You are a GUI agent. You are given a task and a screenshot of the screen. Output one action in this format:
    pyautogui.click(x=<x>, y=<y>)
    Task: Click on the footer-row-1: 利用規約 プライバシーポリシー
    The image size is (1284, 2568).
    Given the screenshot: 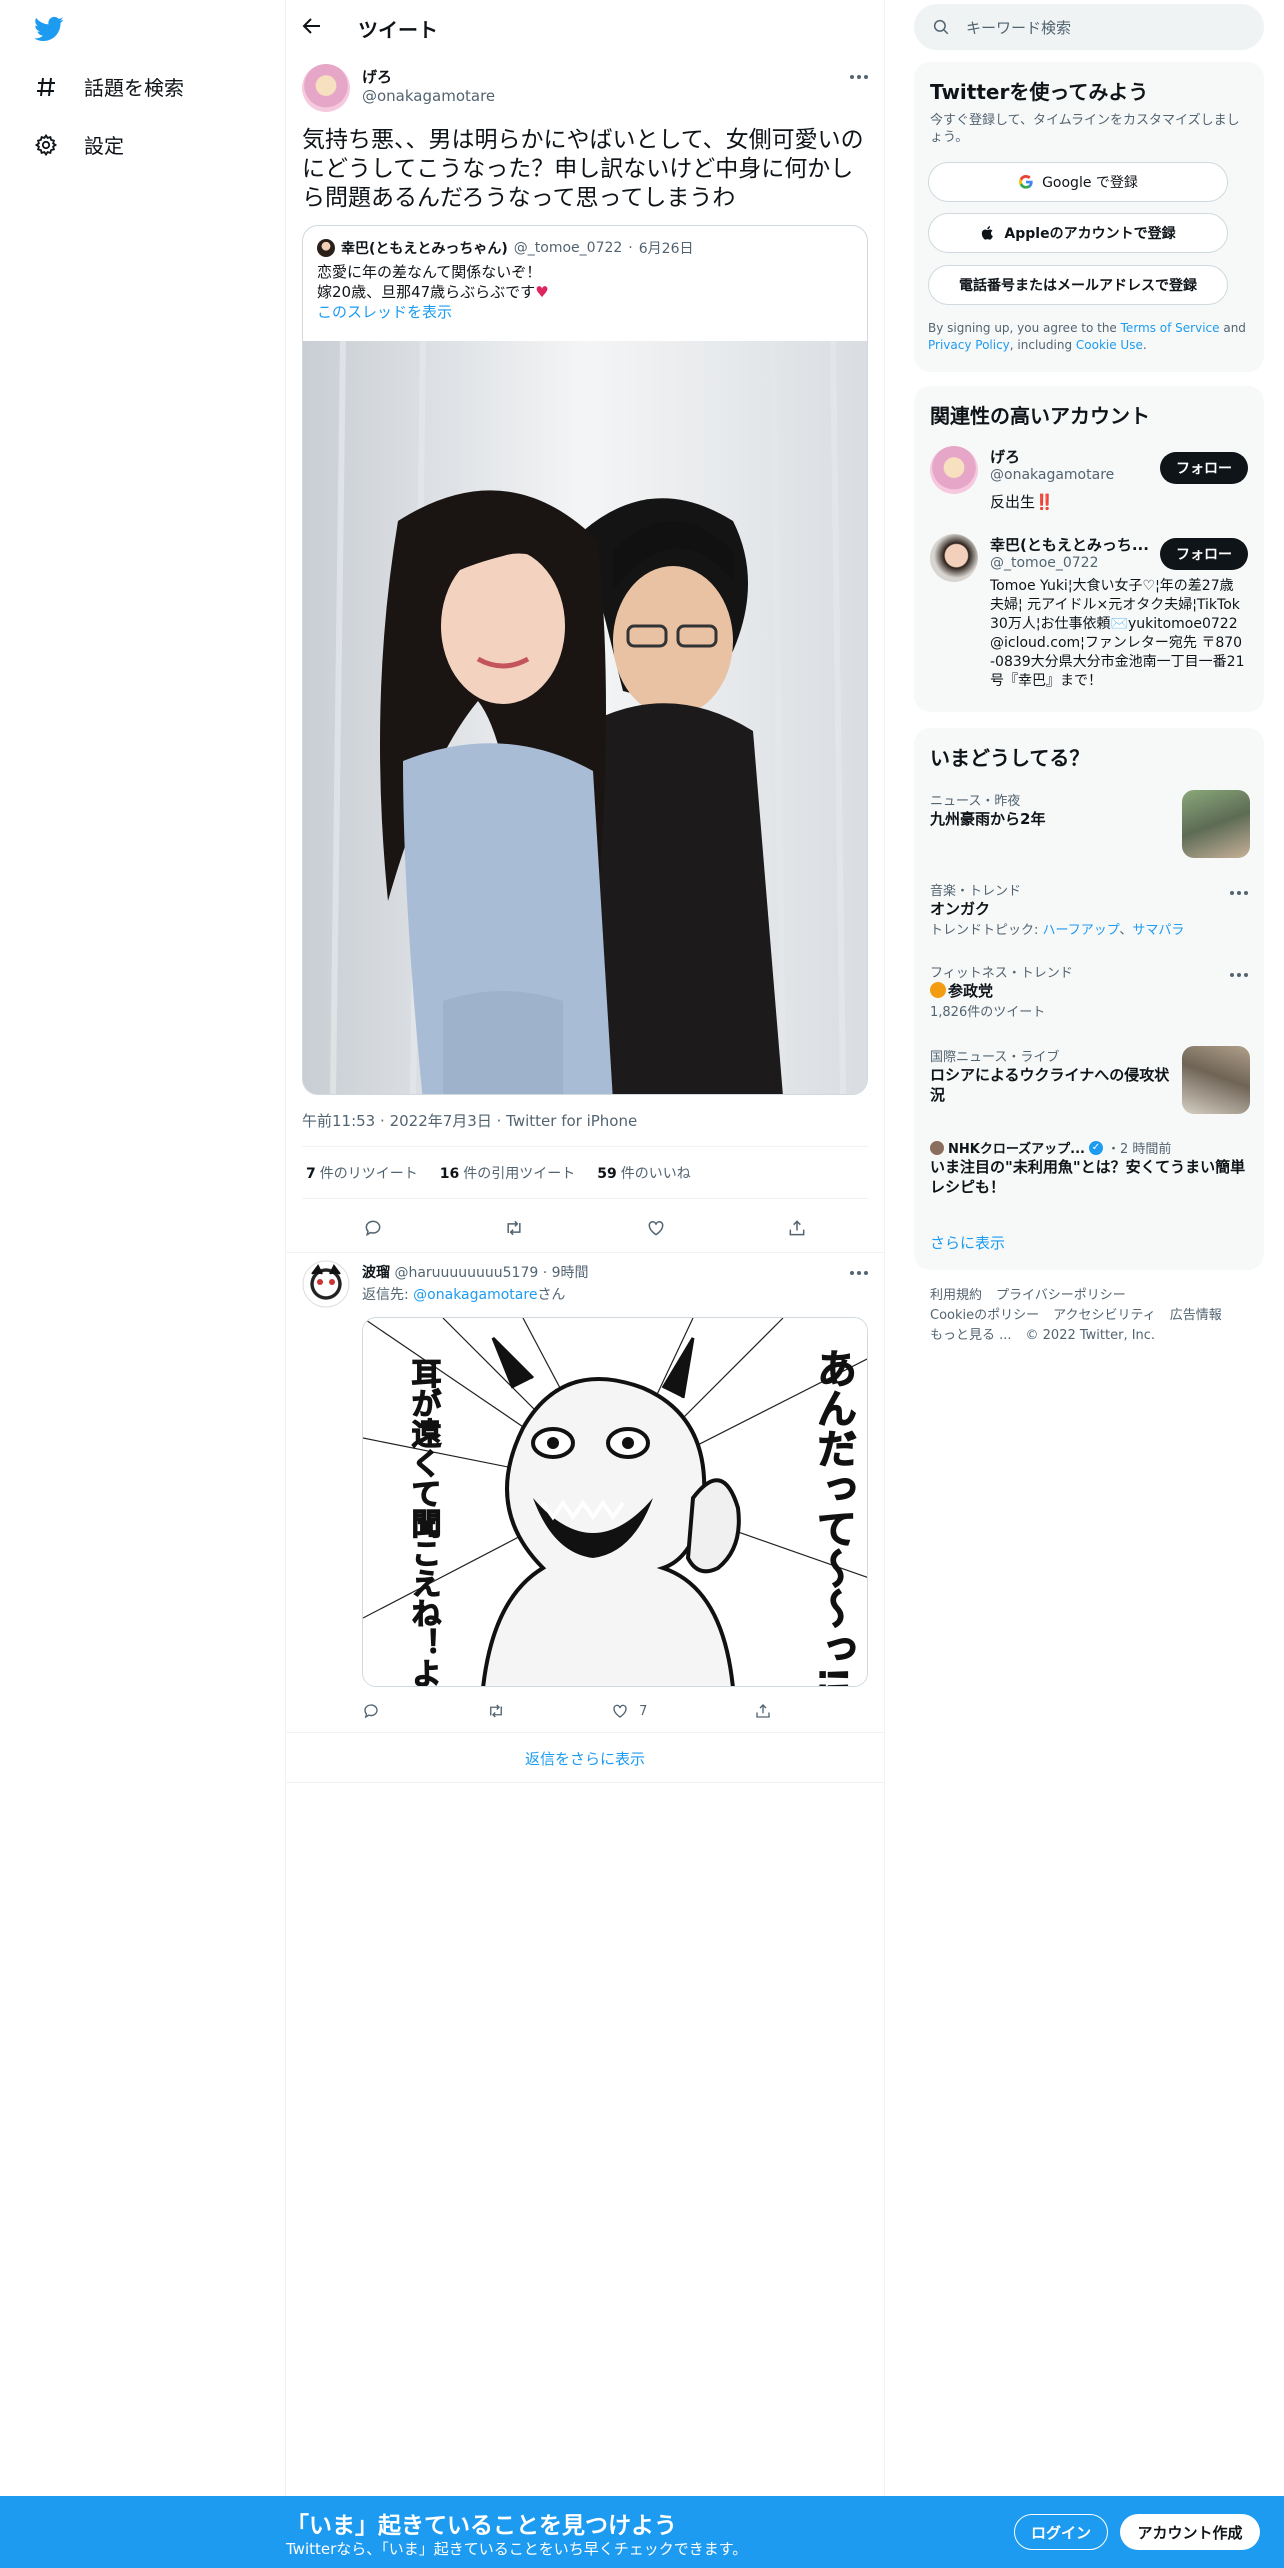 What is the action you would take?
    pyautogui.click(x=1090, y=1296)
    